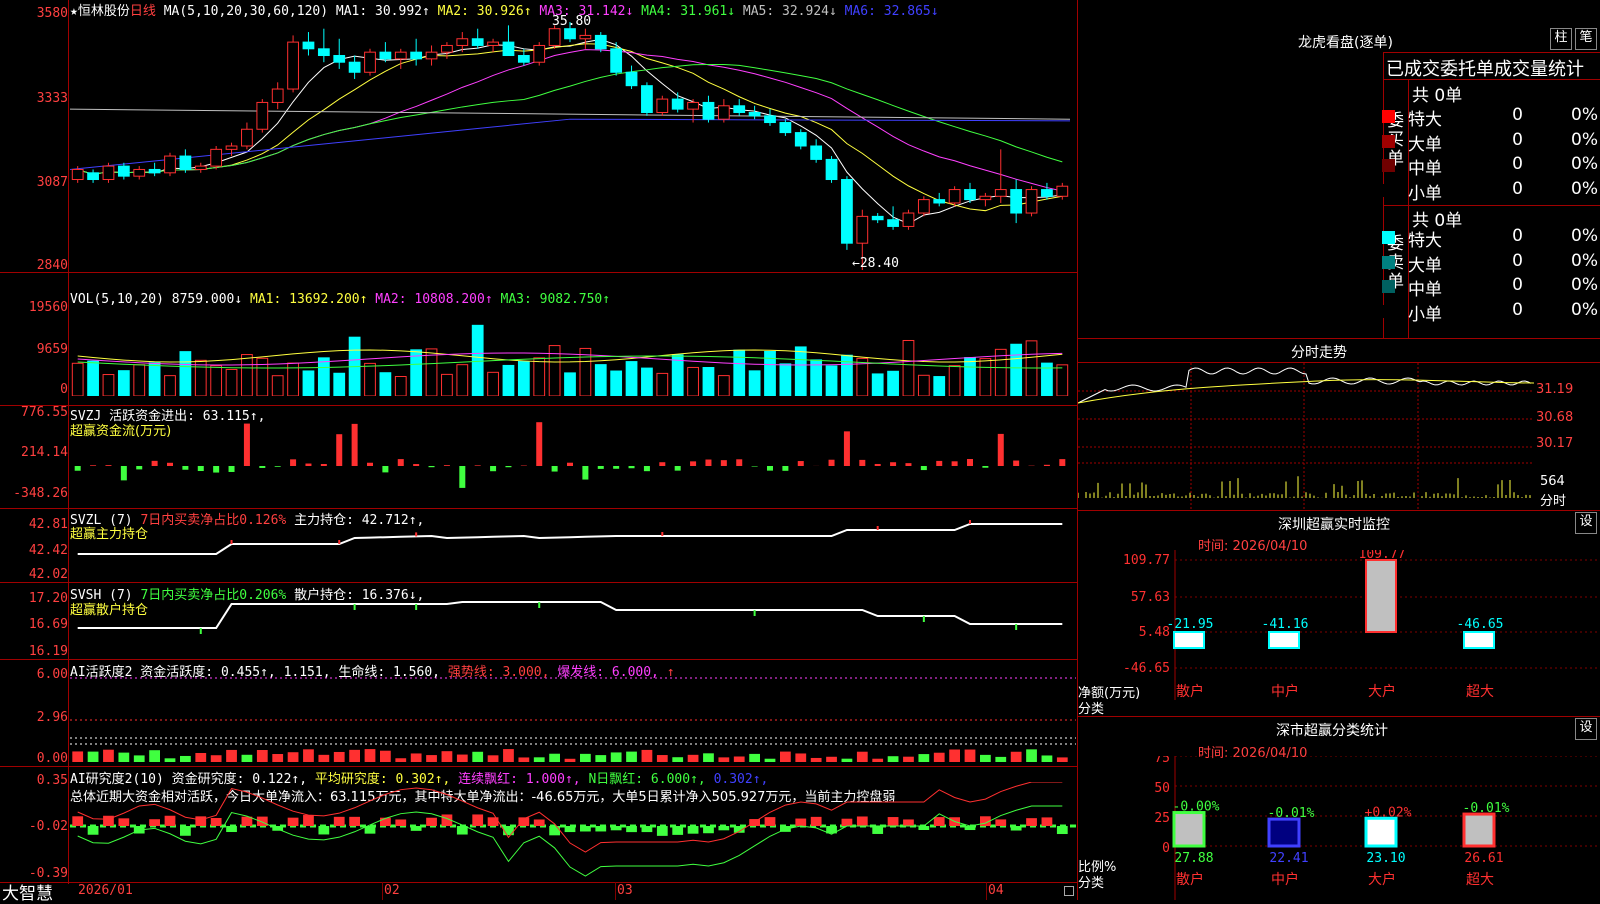 This screenshot has height=904, width=1600. I want to click on order-count: 0, so click(1510, 140).